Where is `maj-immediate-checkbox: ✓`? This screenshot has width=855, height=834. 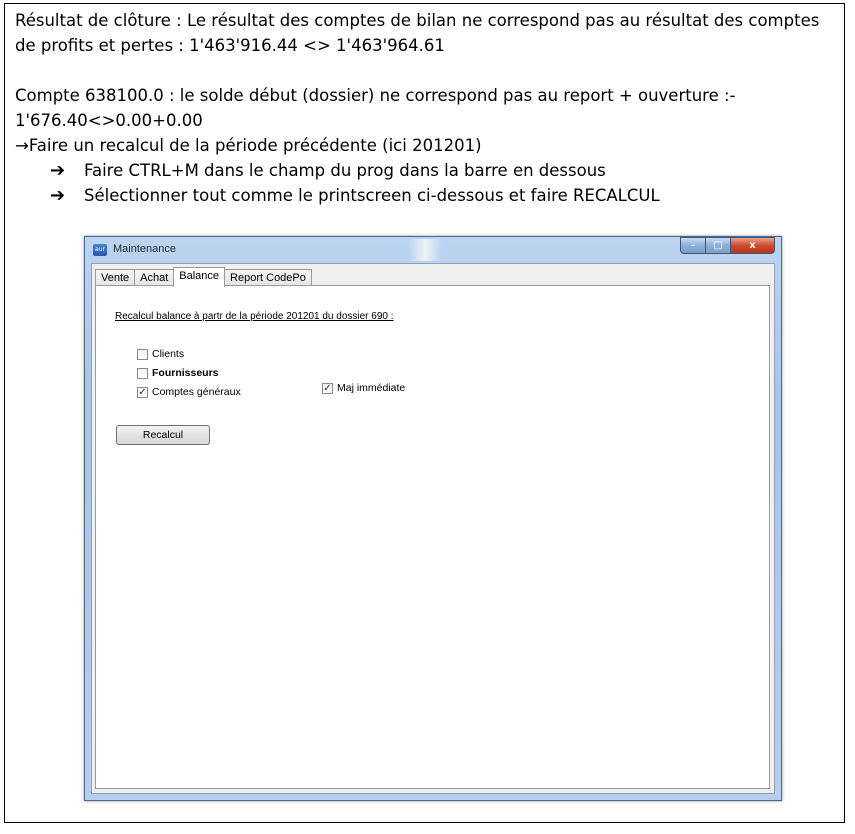
maj-immediate-checkbox: ✓ is located at coordinates (327, 388).